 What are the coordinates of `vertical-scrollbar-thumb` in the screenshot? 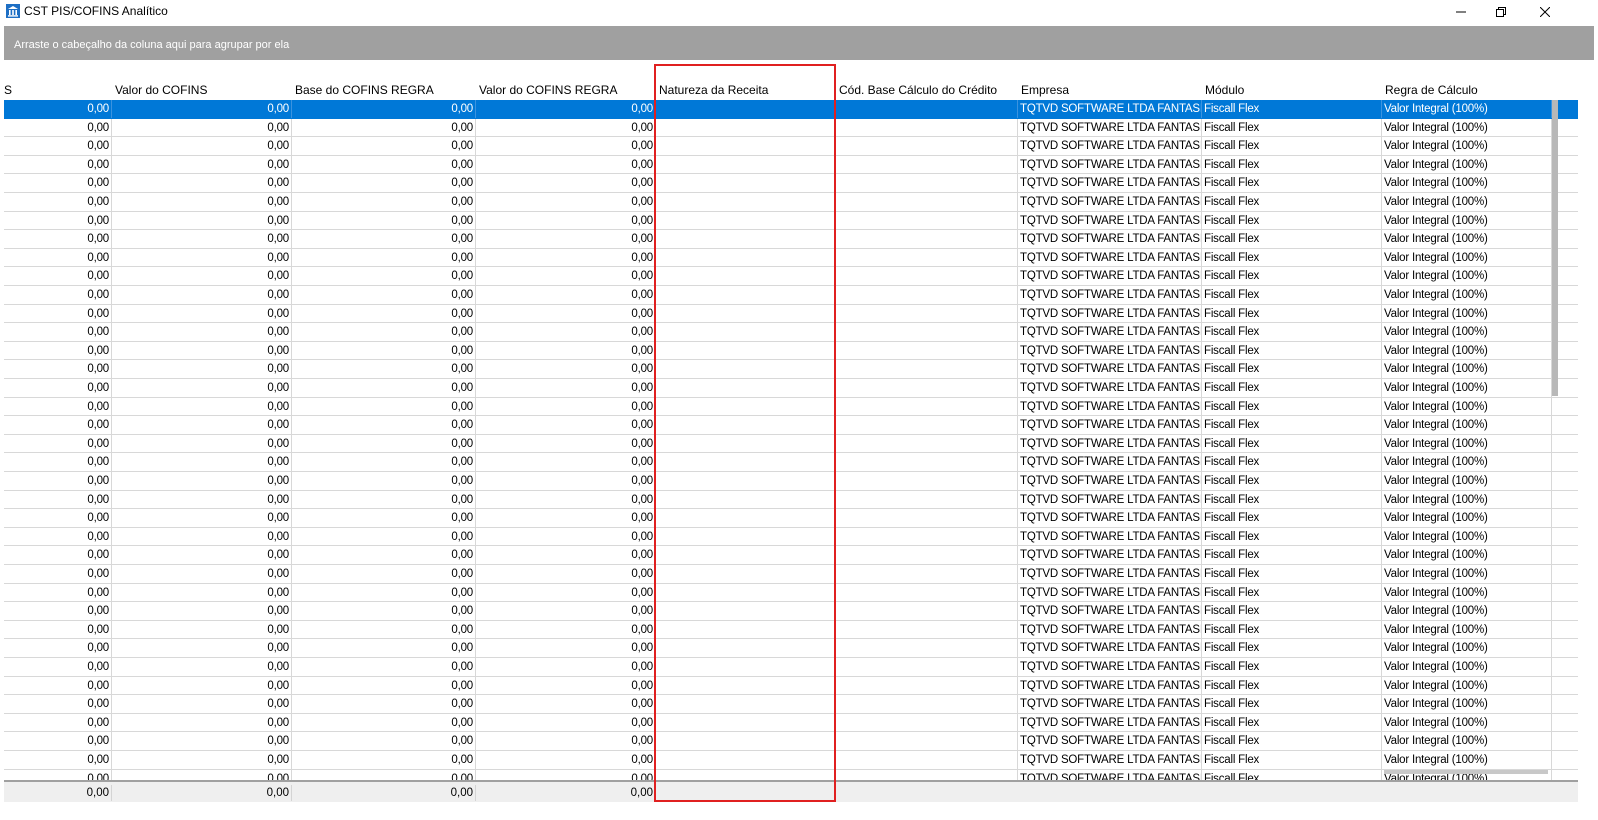 It's located at (1555, 248).